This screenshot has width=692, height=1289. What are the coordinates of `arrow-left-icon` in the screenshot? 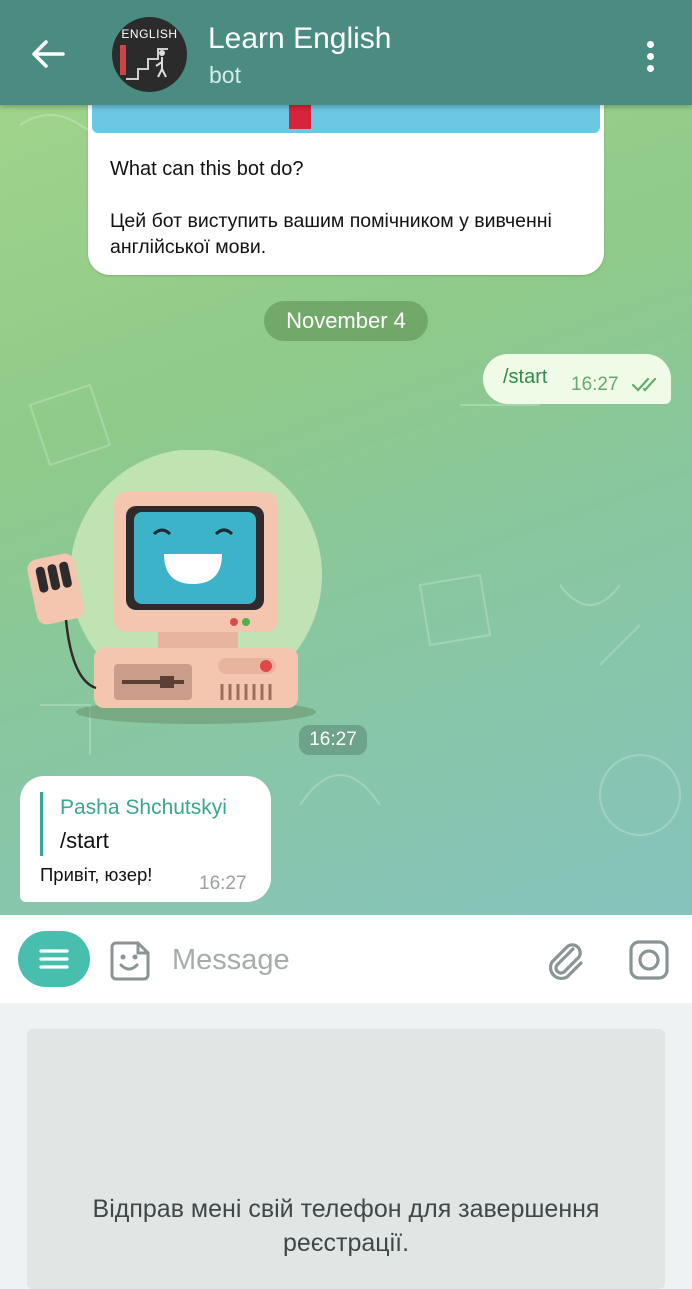 It's located at (48, 54).